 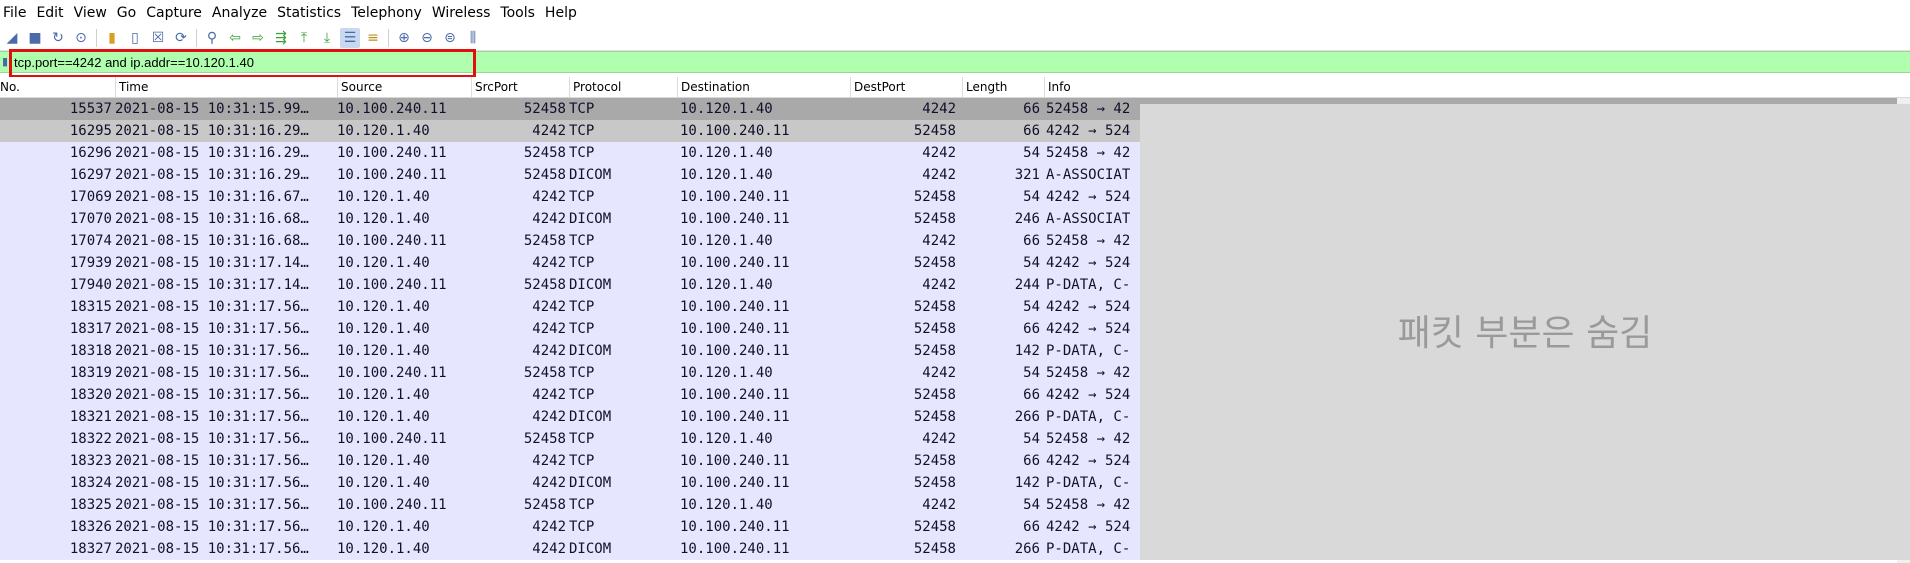 I want to click on packet-cell-no: 18319, so click(x=90, y=373).